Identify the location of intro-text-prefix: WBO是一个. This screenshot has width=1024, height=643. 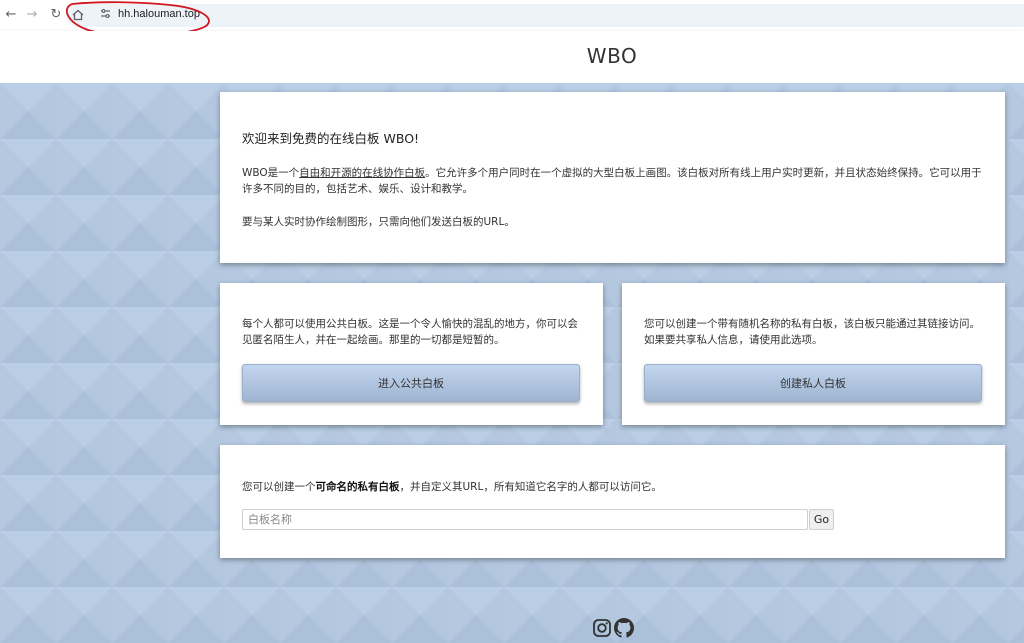
(271, 173).